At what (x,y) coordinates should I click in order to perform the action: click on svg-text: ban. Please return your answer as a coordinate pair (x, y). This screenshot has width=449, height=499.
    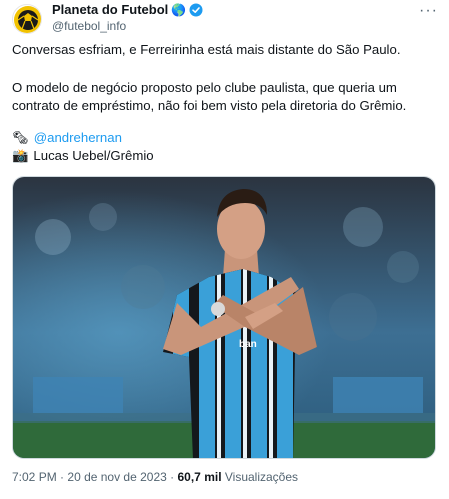
    Looking at the image, I should click on (248, 344).